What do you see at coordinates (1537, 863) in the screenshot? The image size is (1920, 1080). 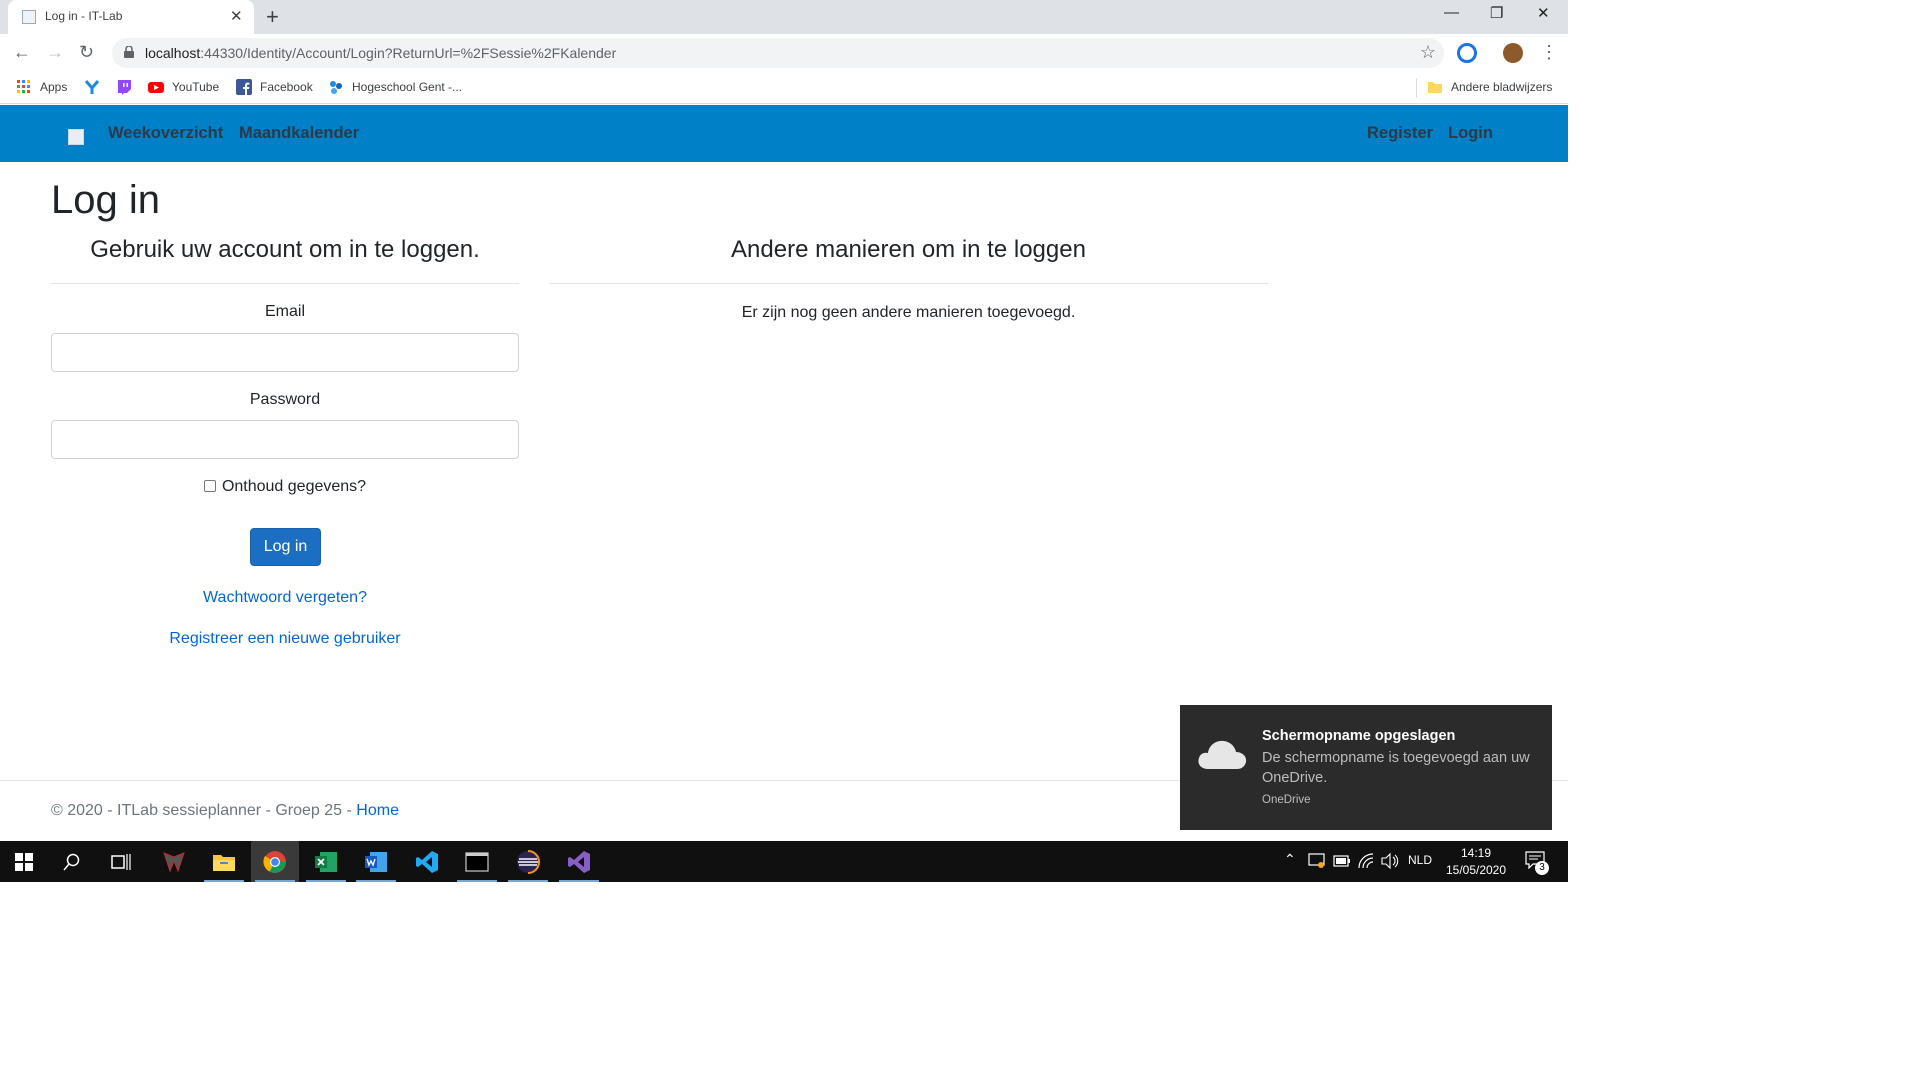 I see `action-center-button: 3` at bounding box center [1537, 863].